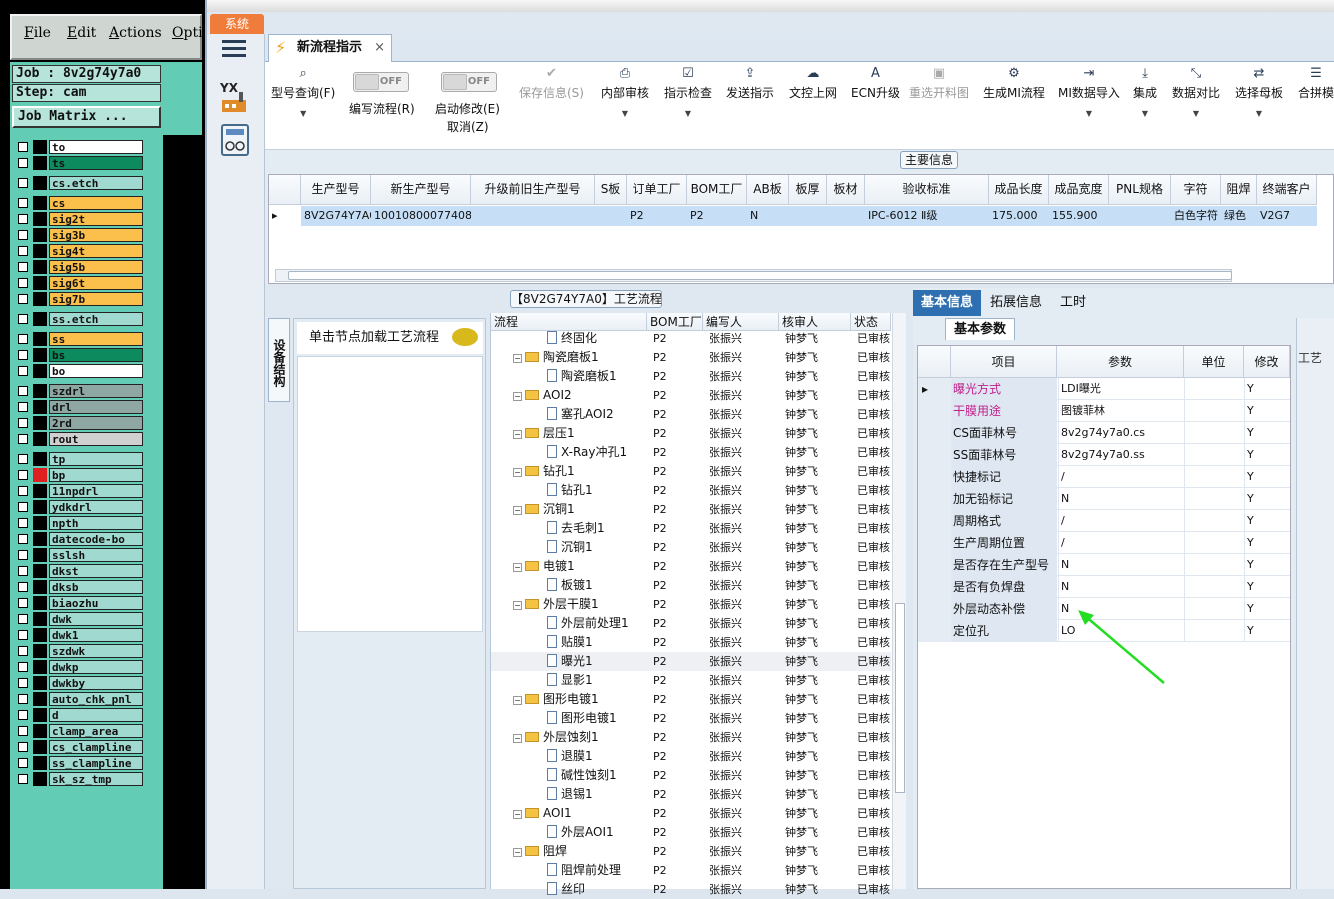  Describe the element at coordinates (79, 235) in the screenshot. I see `layer-row: sig3b` at that location.